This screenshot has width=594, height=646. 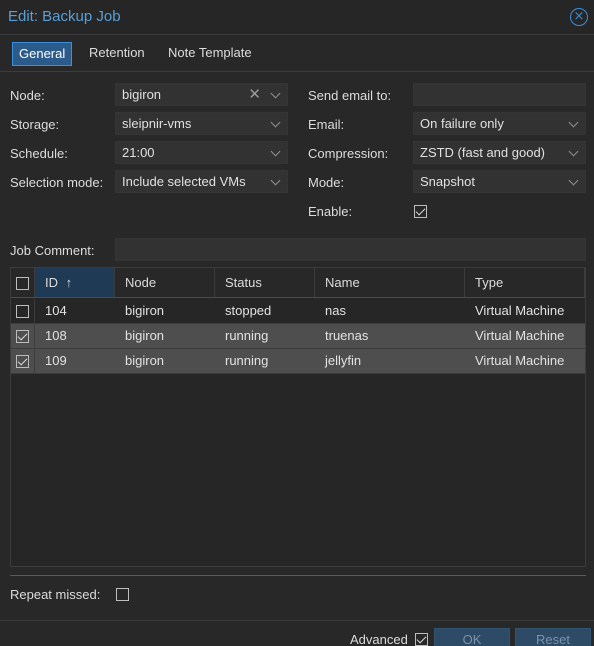 I want to click on title-bar: Edit: Backup Job ⨯, so click(x=297, y=17).